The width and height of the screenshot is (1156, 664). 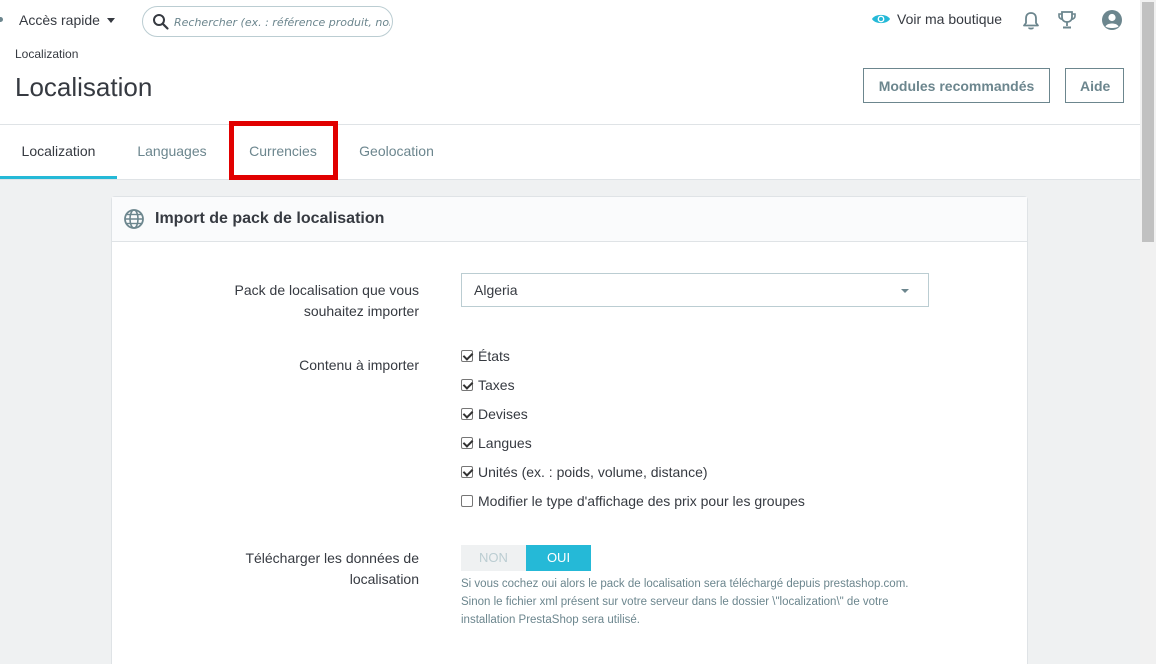 I want to click on recommended-modules-button: Modules recommandés, so click(x=956, y=85).